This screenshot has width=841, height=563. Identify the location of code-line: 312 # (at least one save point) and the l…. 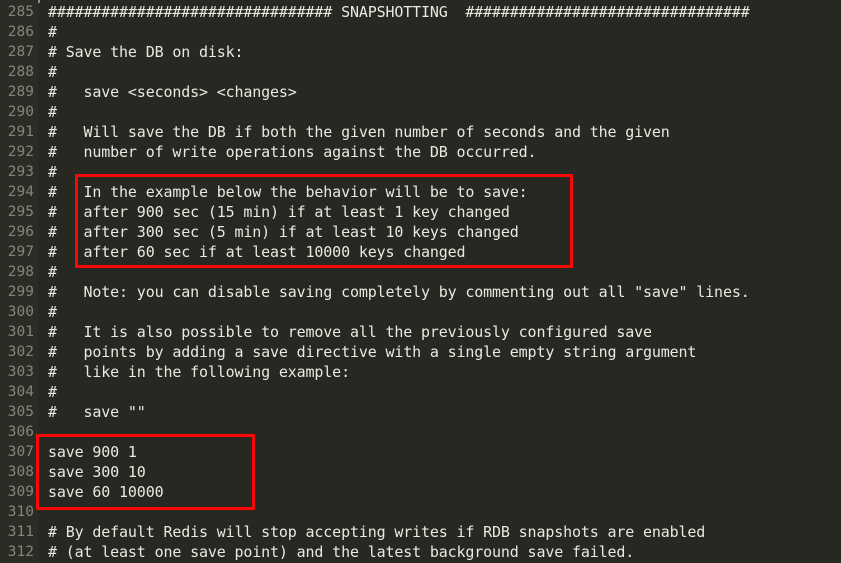
(420, 552).